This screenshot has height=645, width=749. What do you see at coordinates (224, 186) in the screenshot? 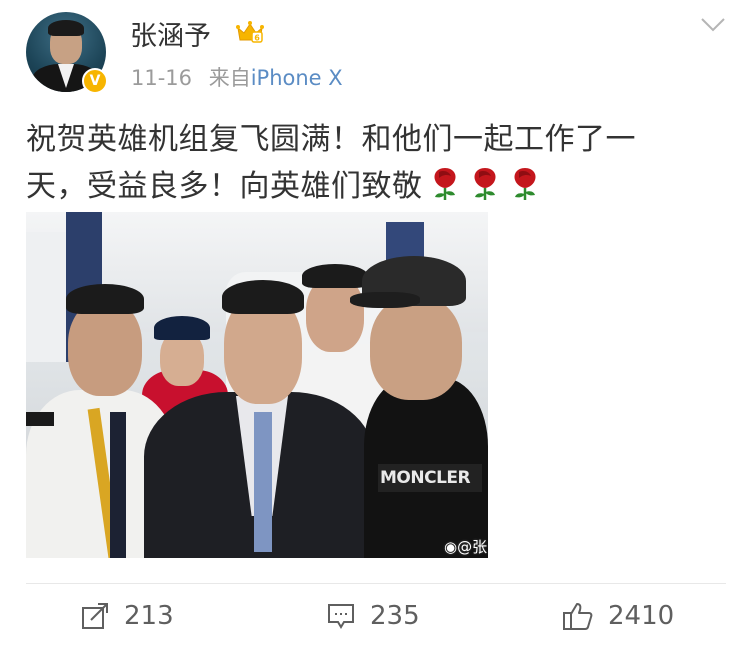
I see `post-text-line-2-body: 天，受益良多！向英雄们致敬` at bounding box center [224, 186].